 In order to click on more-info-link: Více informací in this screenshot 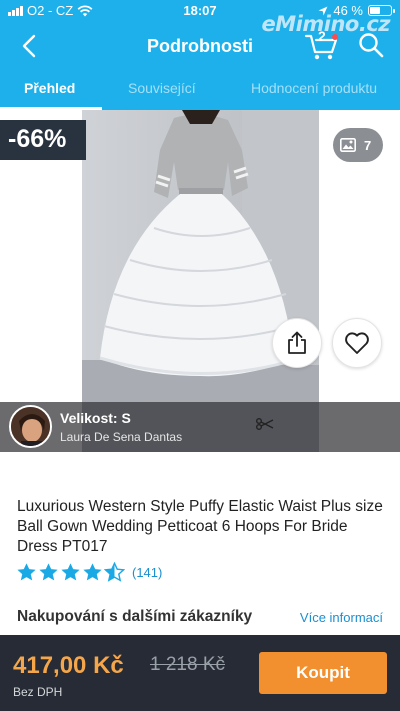, I will do `click(341, 617)`.